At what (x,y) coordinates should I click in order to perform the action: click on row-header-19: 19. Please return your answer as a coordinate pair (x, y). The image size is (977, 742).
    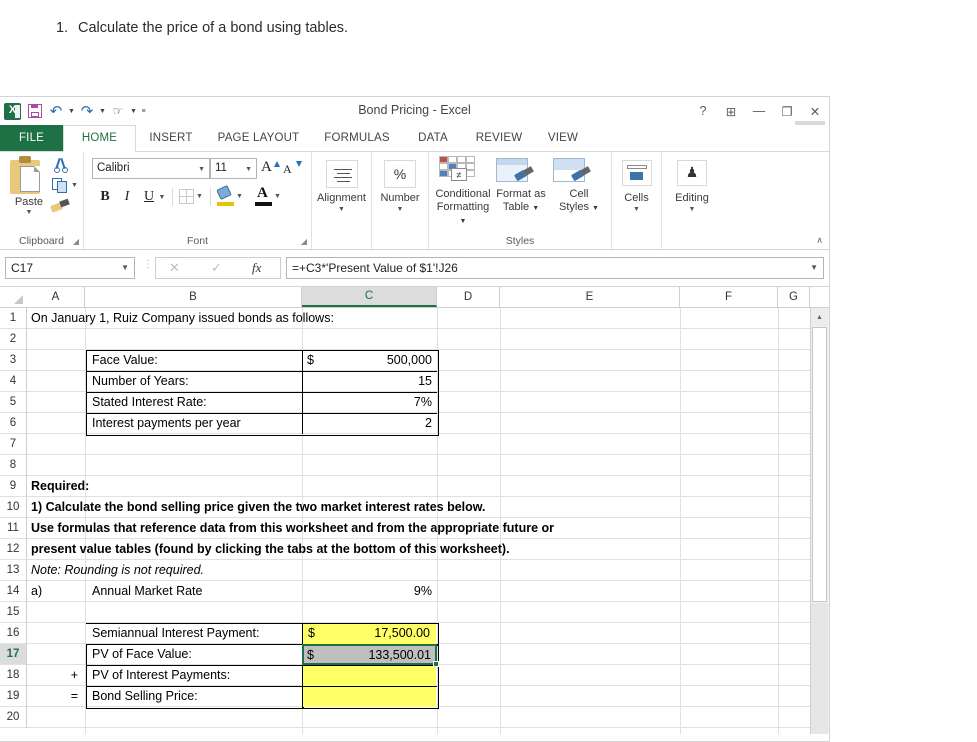
    Looking at the image, I should click on (13, 696).